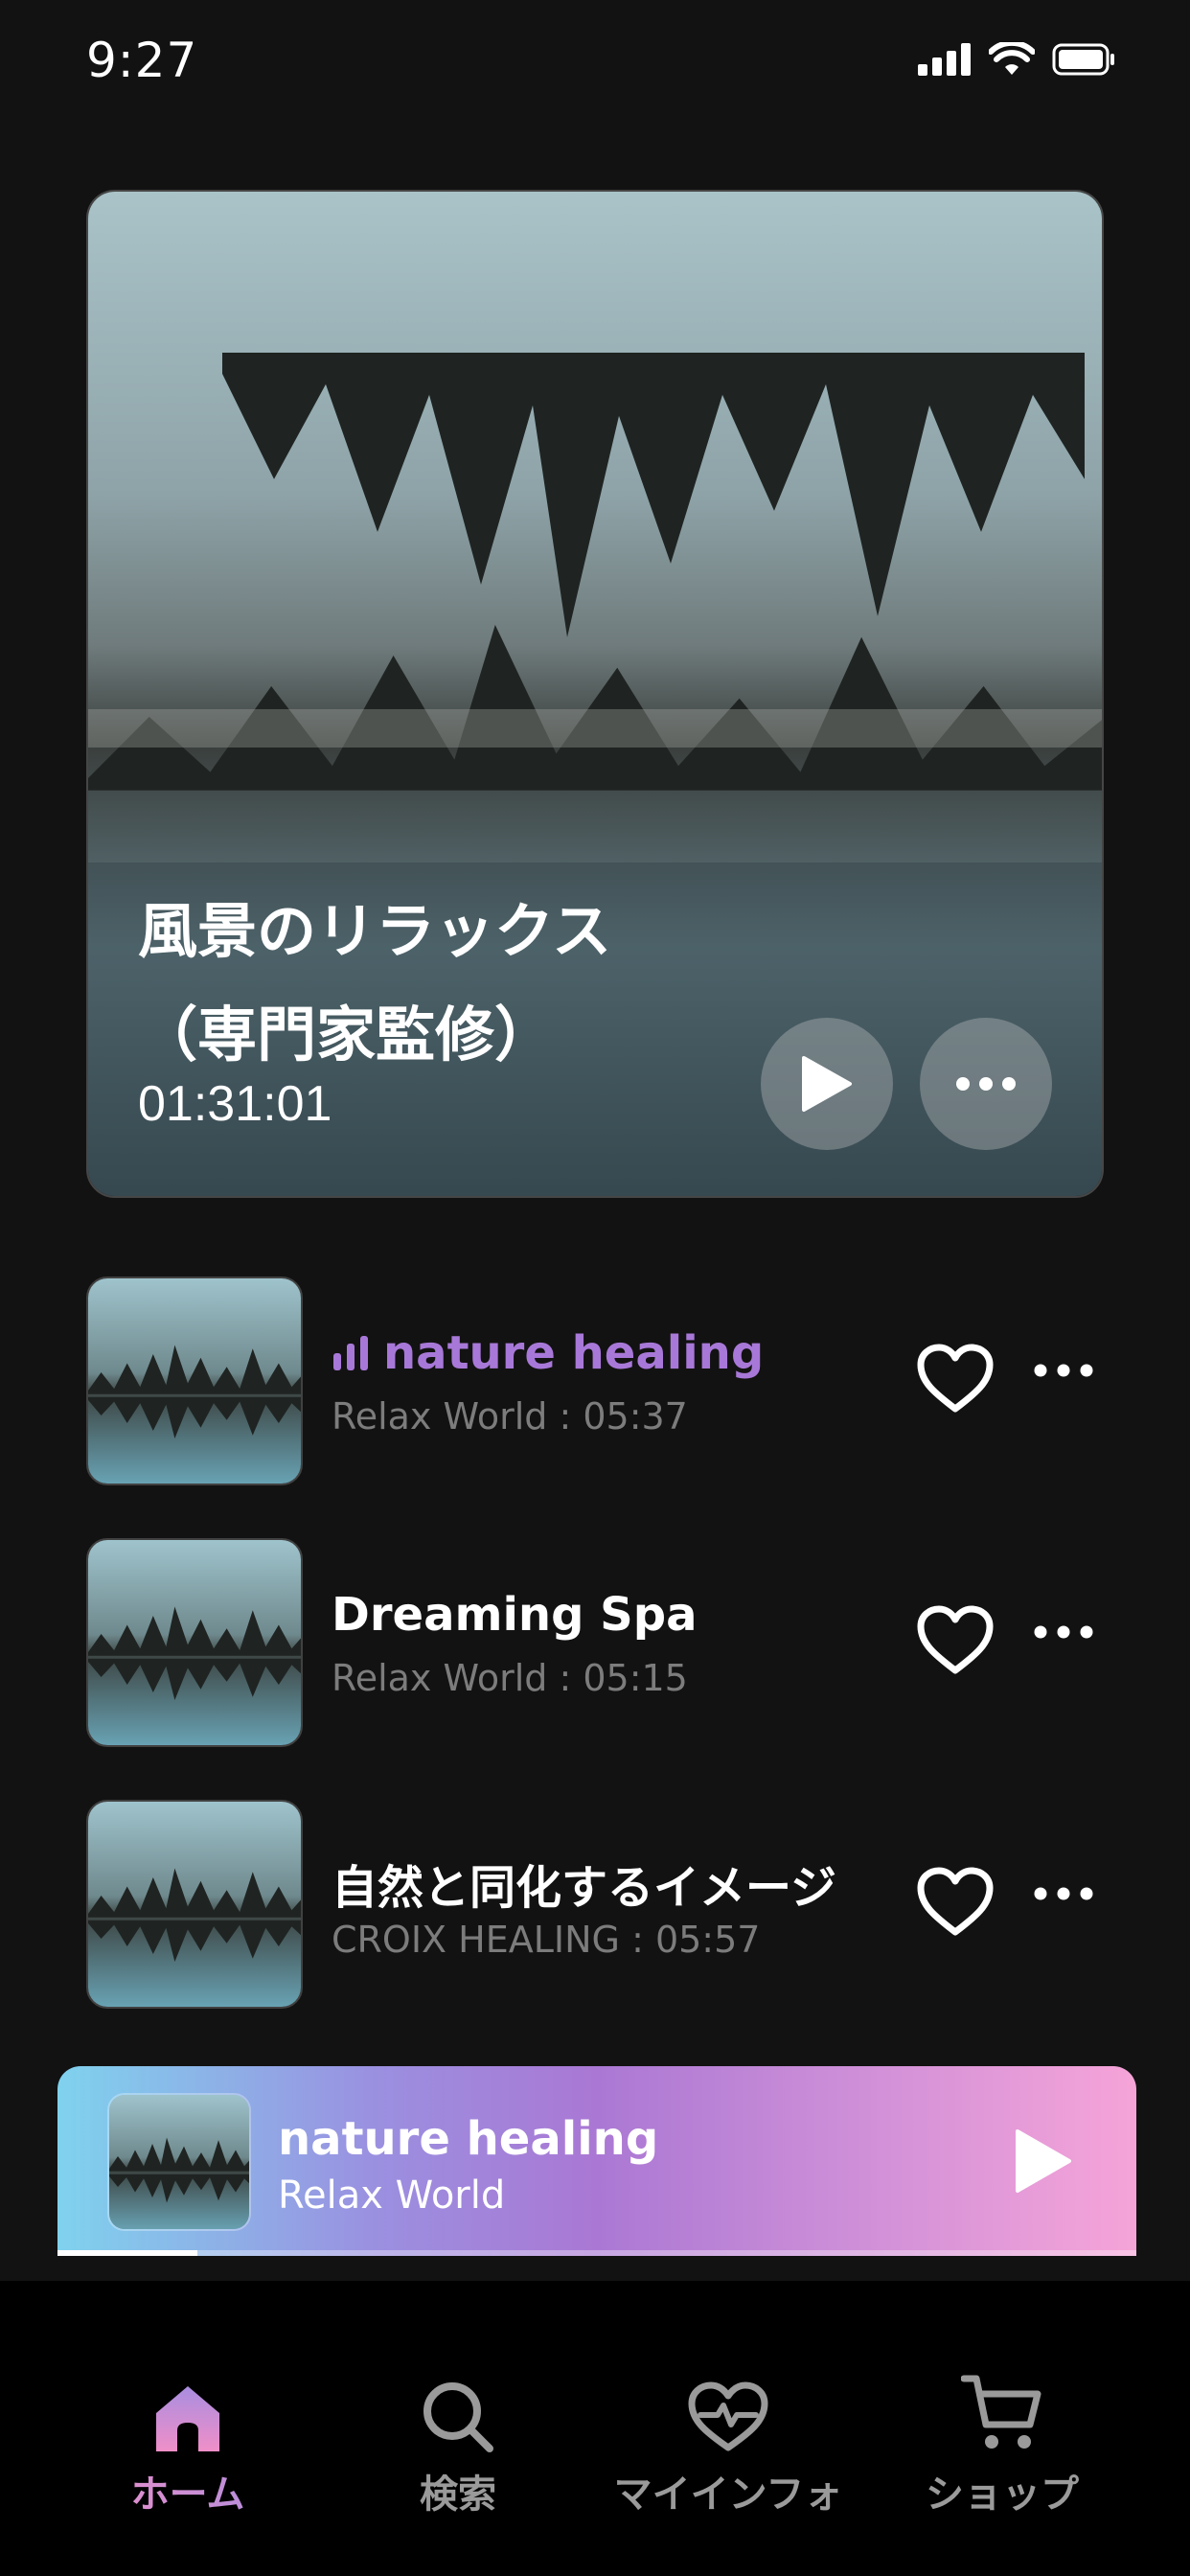  Describe the element at coordinates (510, 1416) in the screenshot. I see `track-subtitle: Relax World : 05:37` at that location.